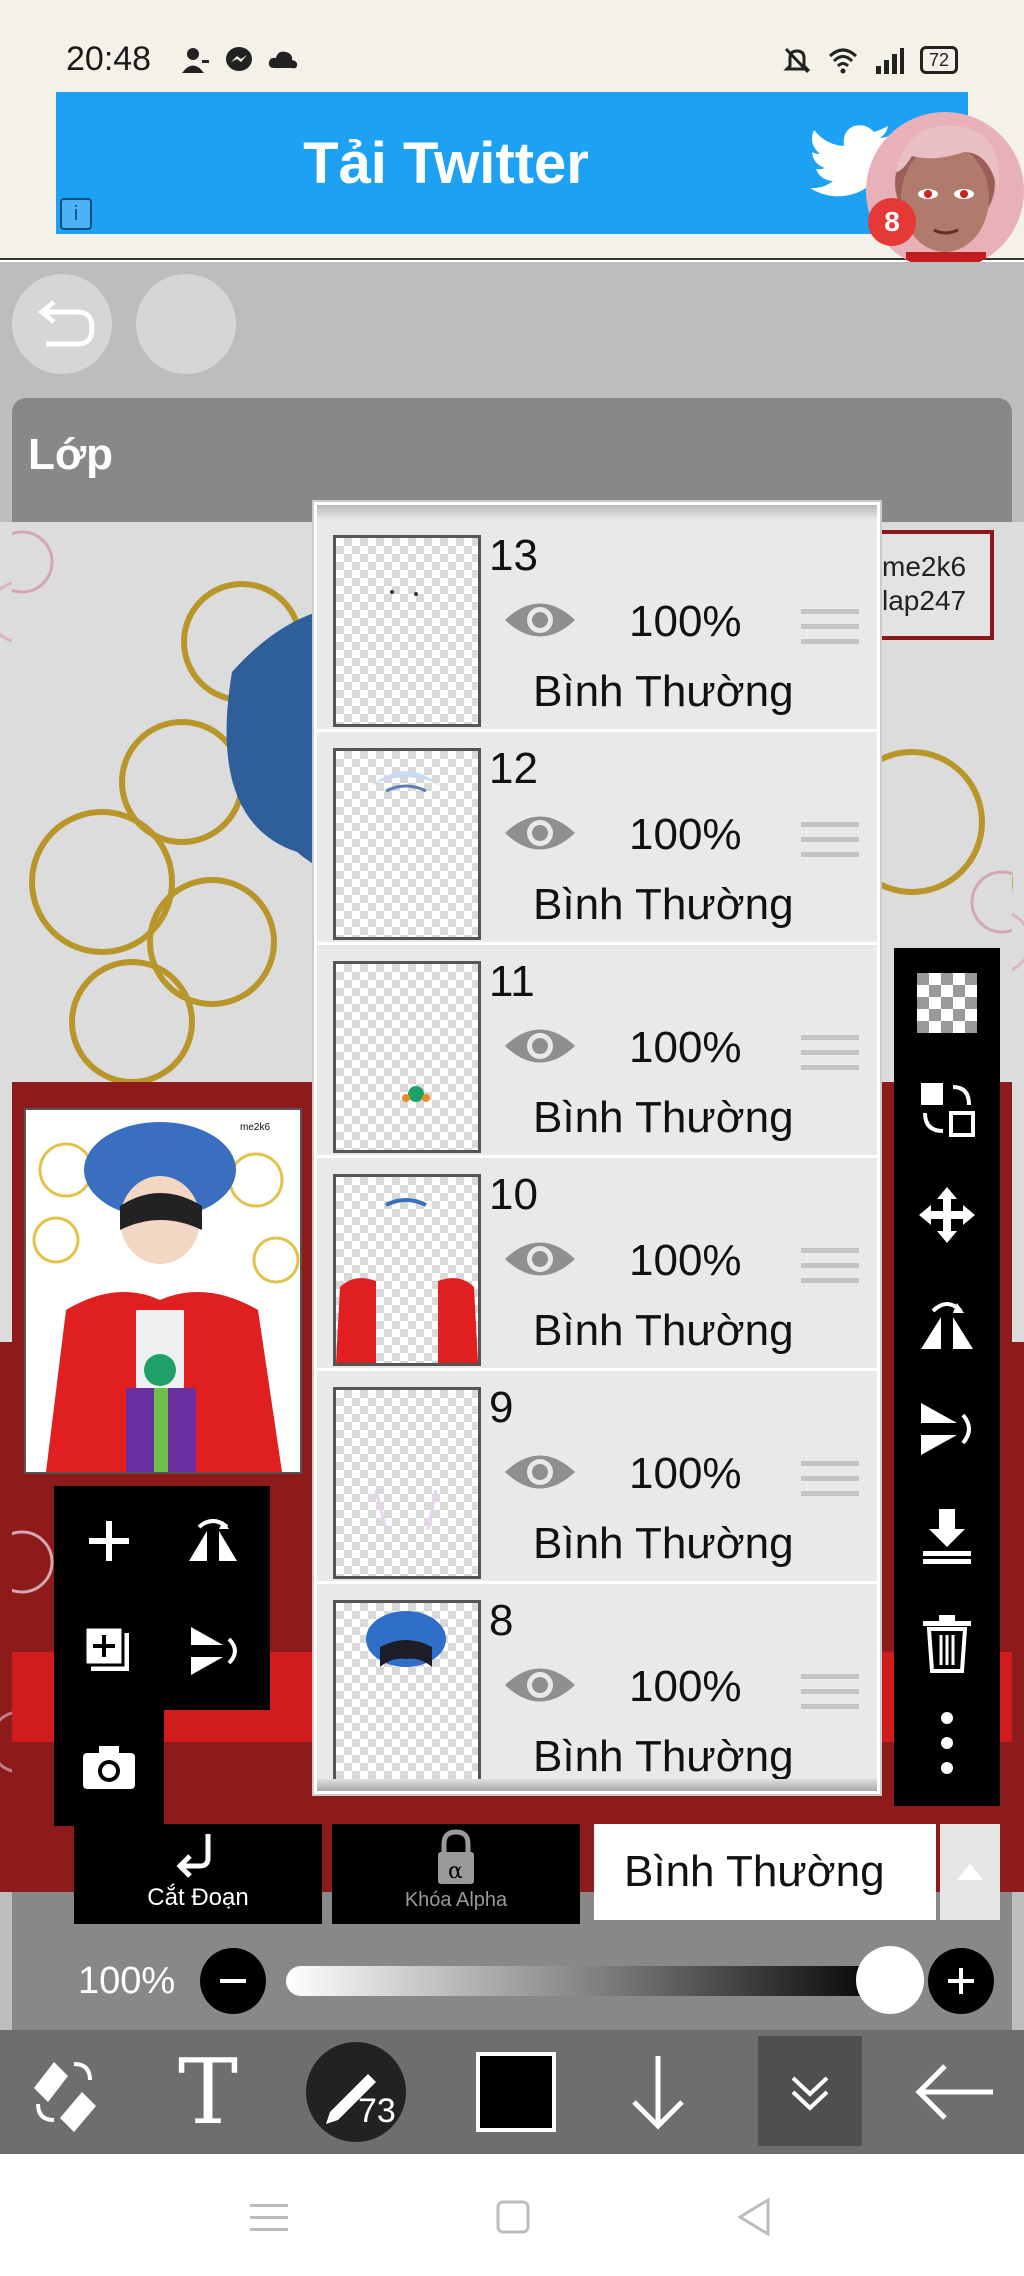  What do you see at coordinates (208, 2092) in the screenshot?
I see `text-tool-button: T` at bounding box center [208, 2092].